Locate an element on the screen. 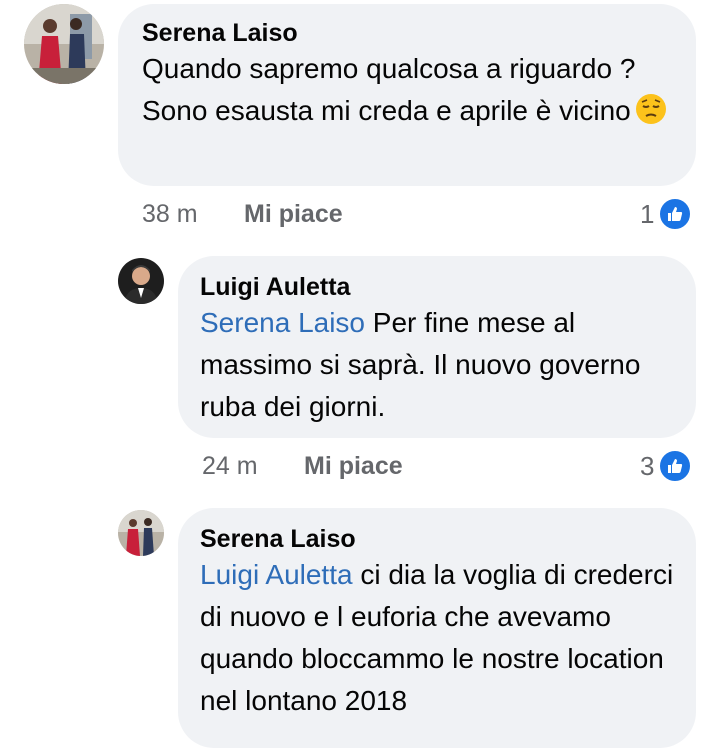 This screenshot has width=720, height=748. comment-time: 38 m is located at coordinates (170, 214).